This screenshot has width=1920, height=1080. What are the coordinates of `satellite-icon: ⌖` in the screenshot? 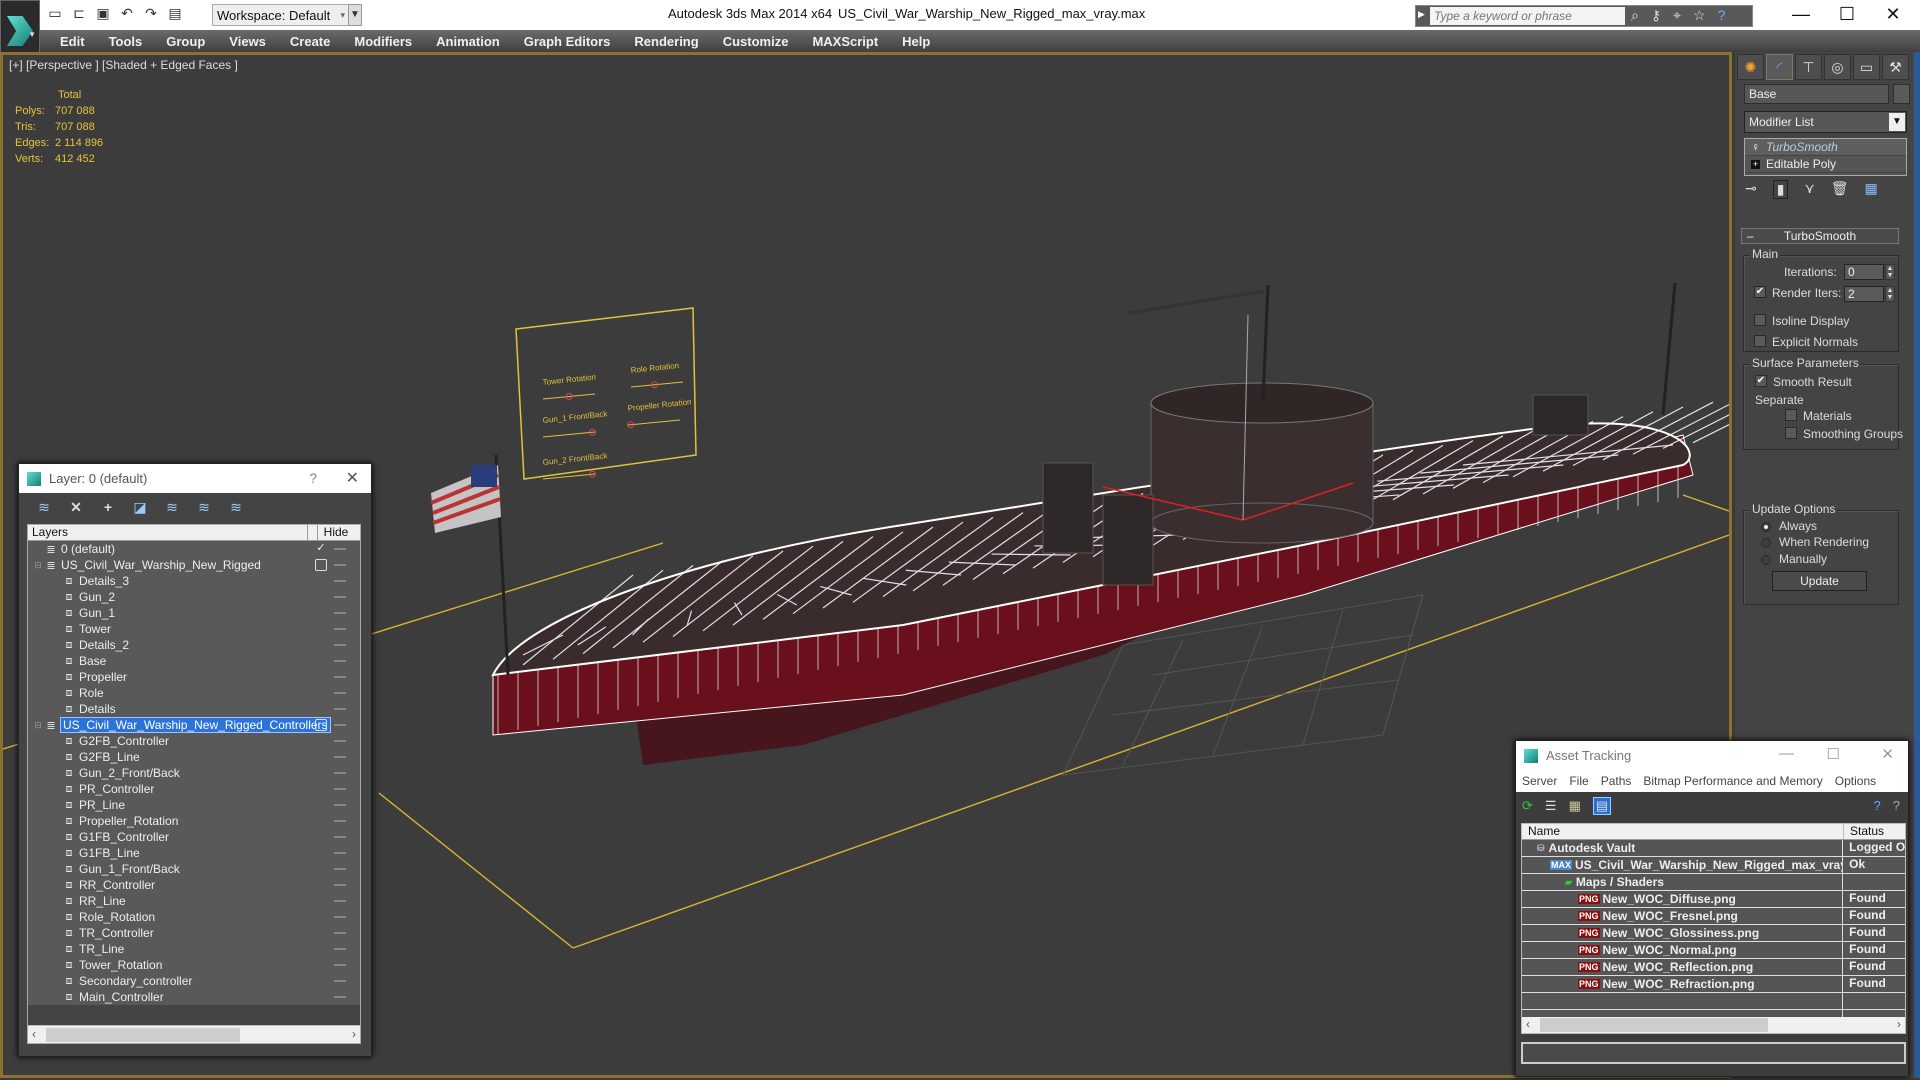 It's located at (1677, 15).